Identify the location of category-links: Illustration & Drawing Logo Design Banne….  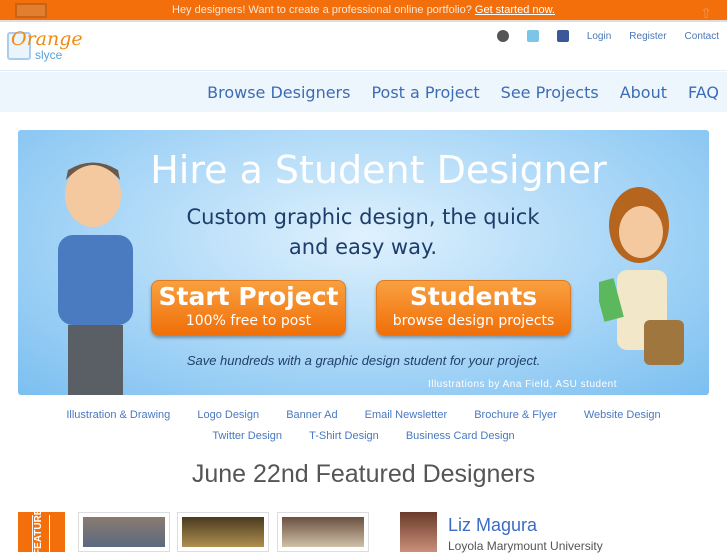
(363, 426).